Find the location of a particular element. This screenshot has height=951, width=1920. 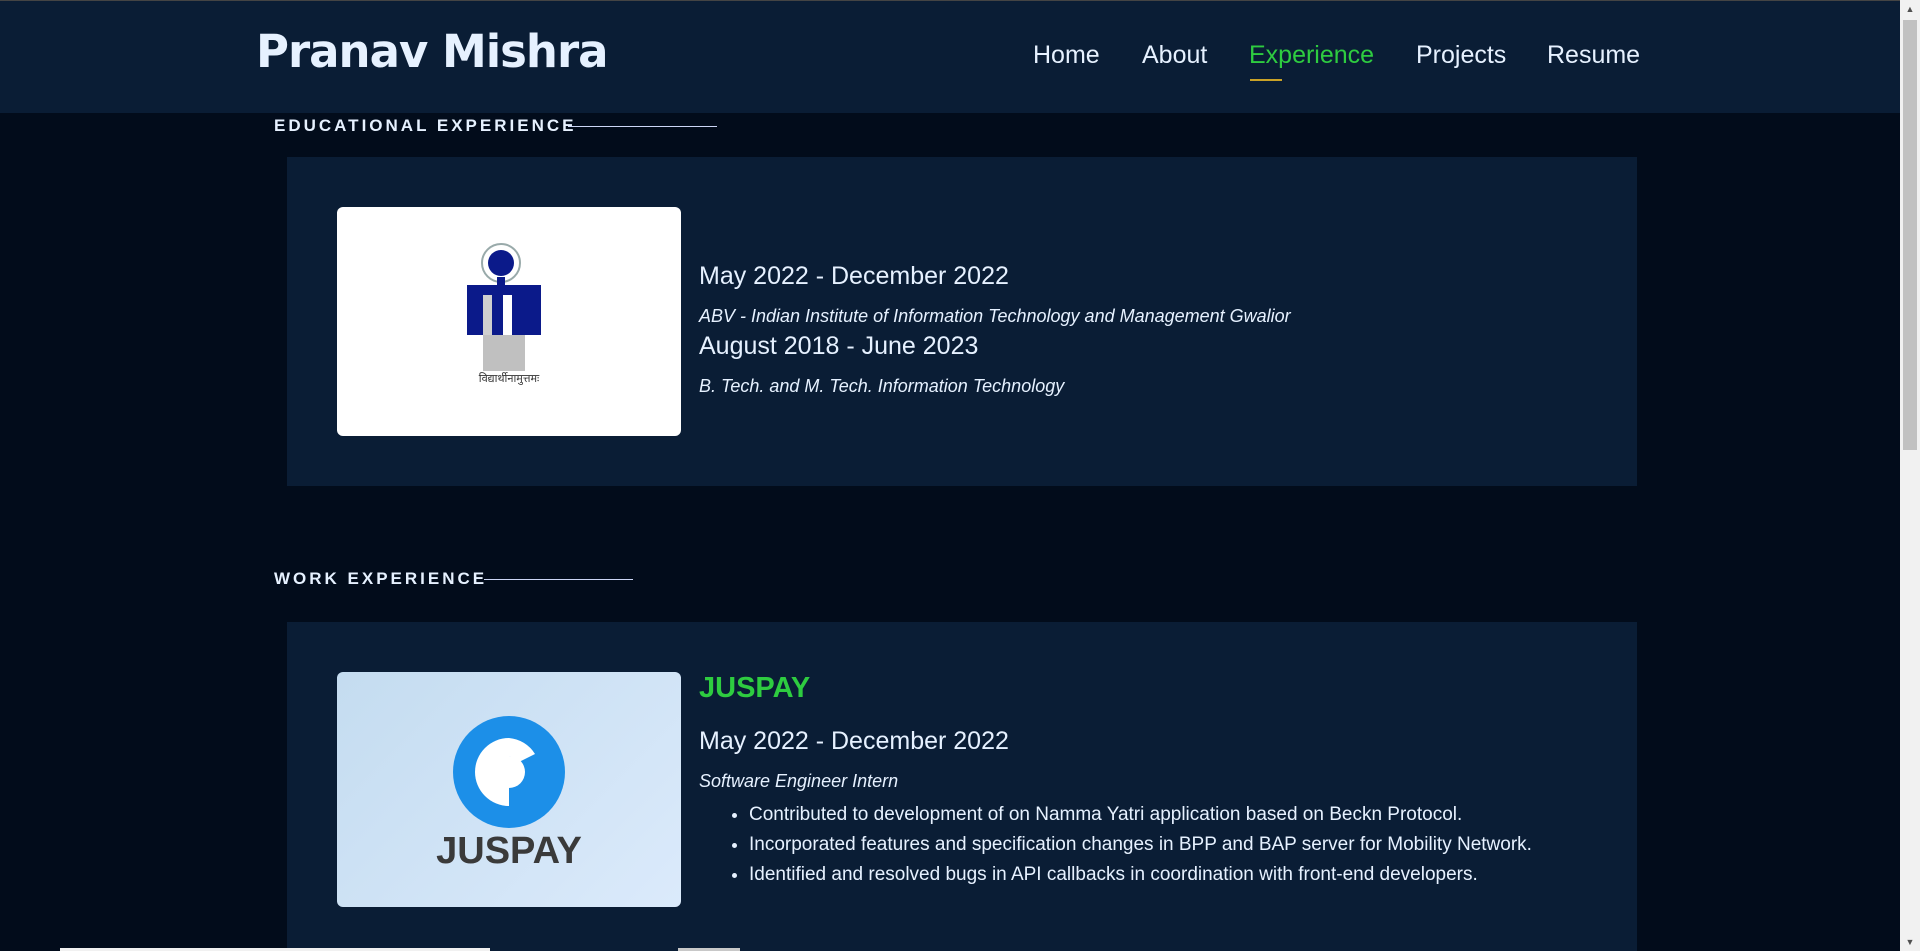

iiitm-gwalior-logo-icon is located at coordinates (504, 307).